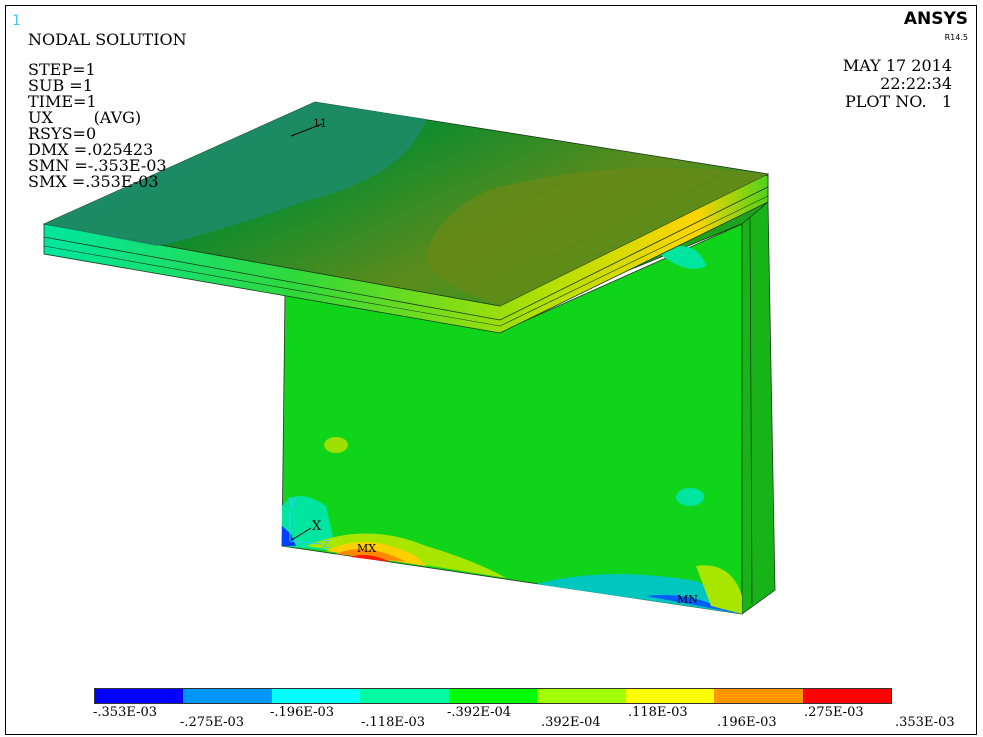  What do you see at coordinates (687, 599) in the screenshot?
I see `min-label: MN` at bounding box center [687, 599].